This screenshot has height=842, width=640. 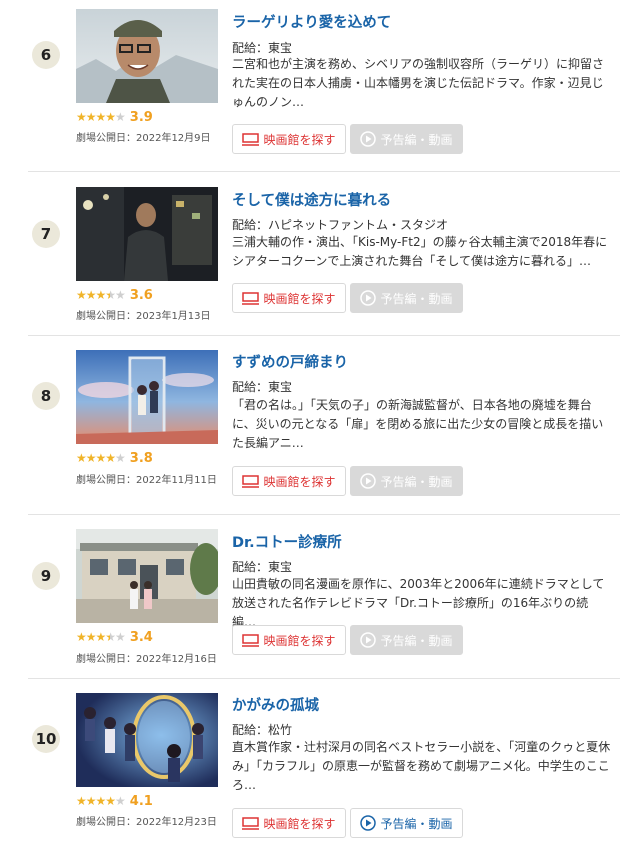 What do you see at coordinates (141, 801) in the screenshot?
I see `rating-score: 4.1` at bounding box center [141, 801].